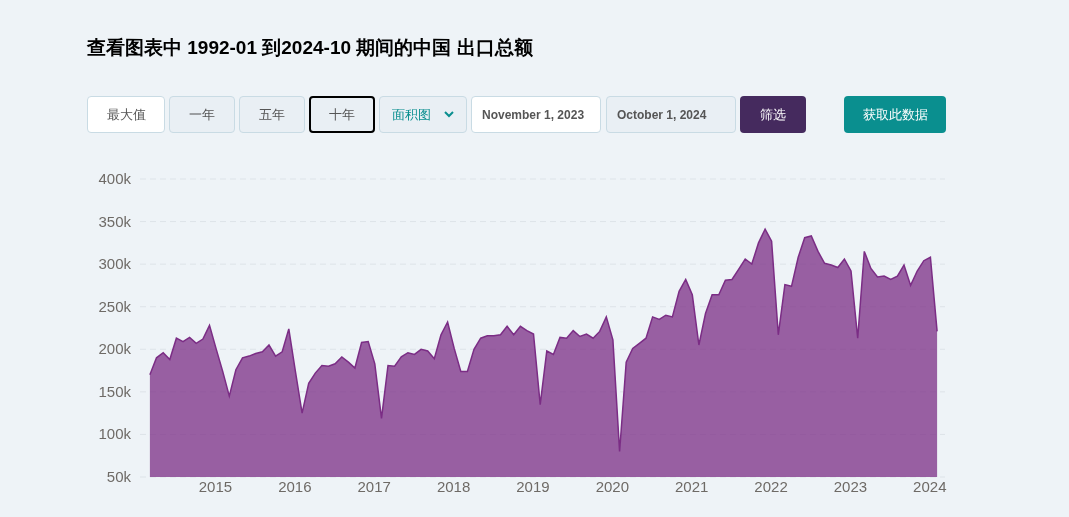 Image resolution: width=1069 pixels, height=517 pixels. What do you see at coordinates (895, 114) in the screenshot?
I see `fetch-data-button: 获取此数据` at bounding box center [895, 114].